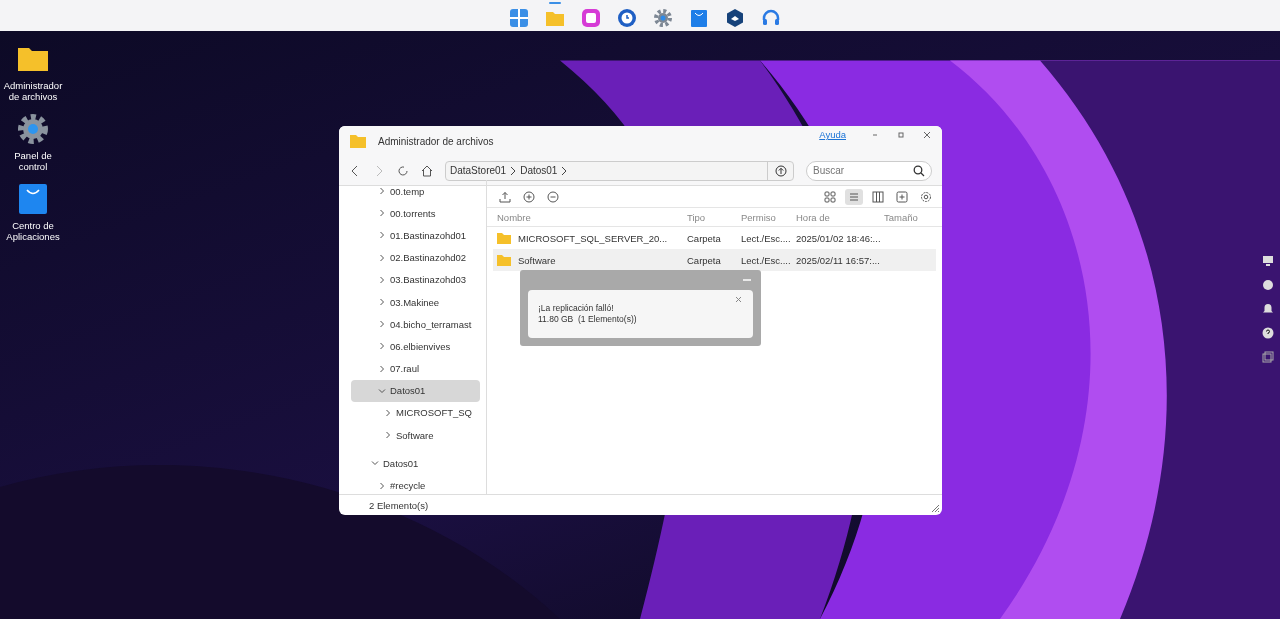  I want to click on settings-icon, so click(926, 196).